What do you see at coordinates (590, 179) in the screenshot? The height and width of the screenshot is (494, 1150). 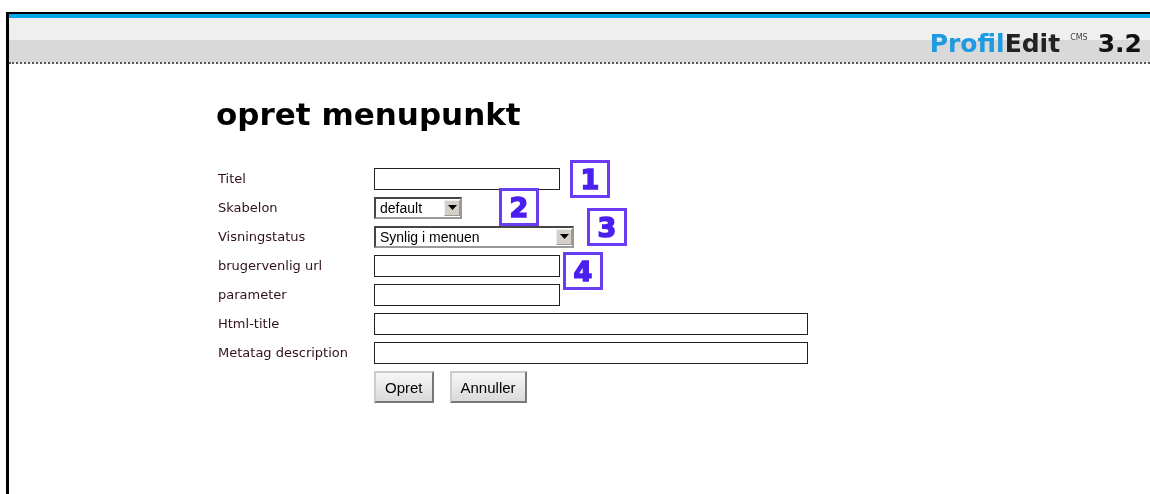 I see `callout-number: 1` at bounding box center [590, 179].